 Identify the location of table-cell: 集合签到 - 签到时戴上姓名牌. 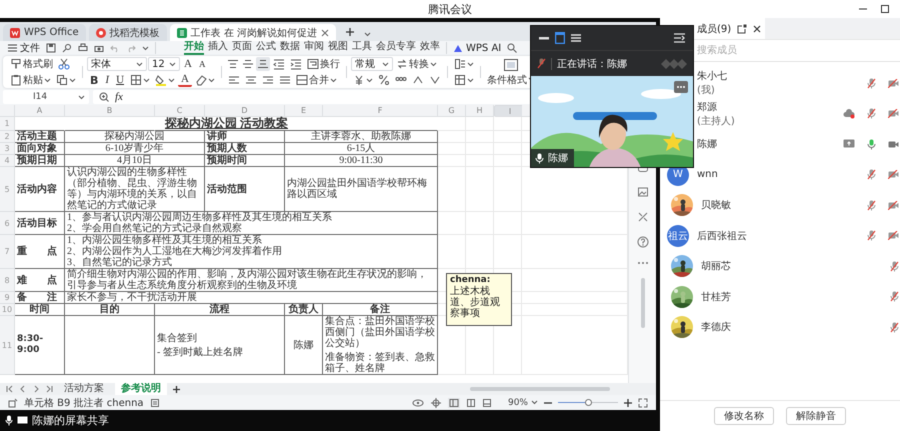
(220, 345).